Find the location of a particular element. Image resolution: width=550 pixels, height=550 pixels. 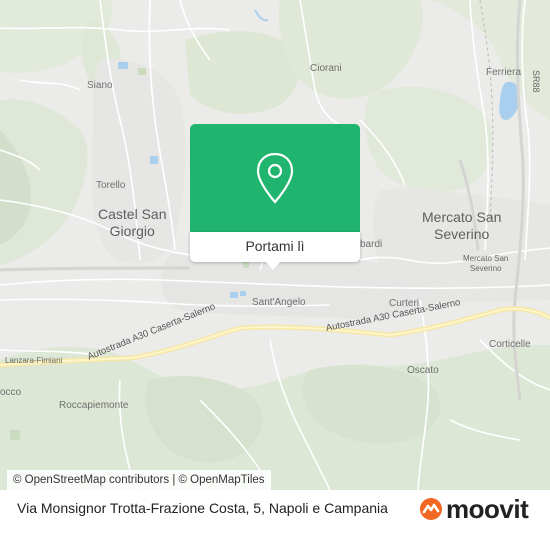

town-label-bardi: bardi is located at coordinates (371, 244).